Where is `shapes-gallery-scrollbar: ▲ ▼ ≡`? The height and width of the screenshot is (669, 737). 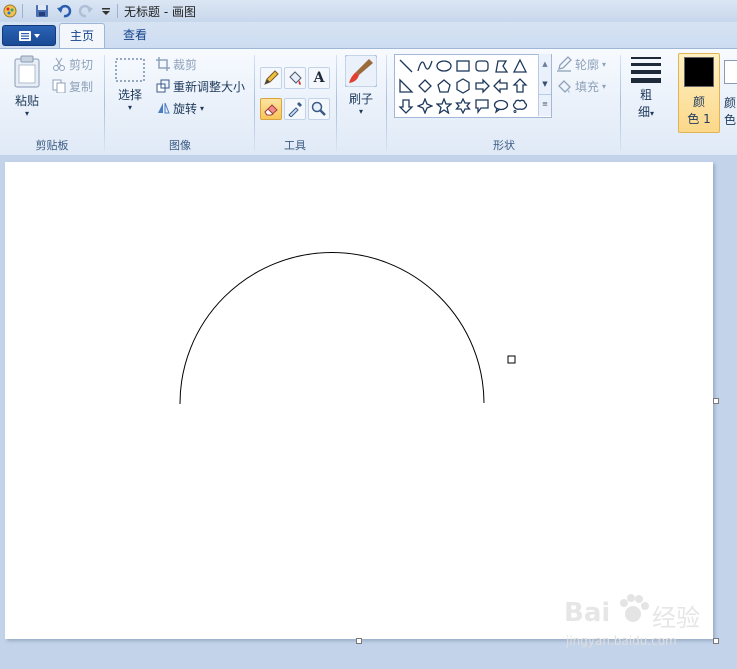 shapes-gallery-scrollbar: ▲ ▼ ≡ is located at coordinates (544, 85).